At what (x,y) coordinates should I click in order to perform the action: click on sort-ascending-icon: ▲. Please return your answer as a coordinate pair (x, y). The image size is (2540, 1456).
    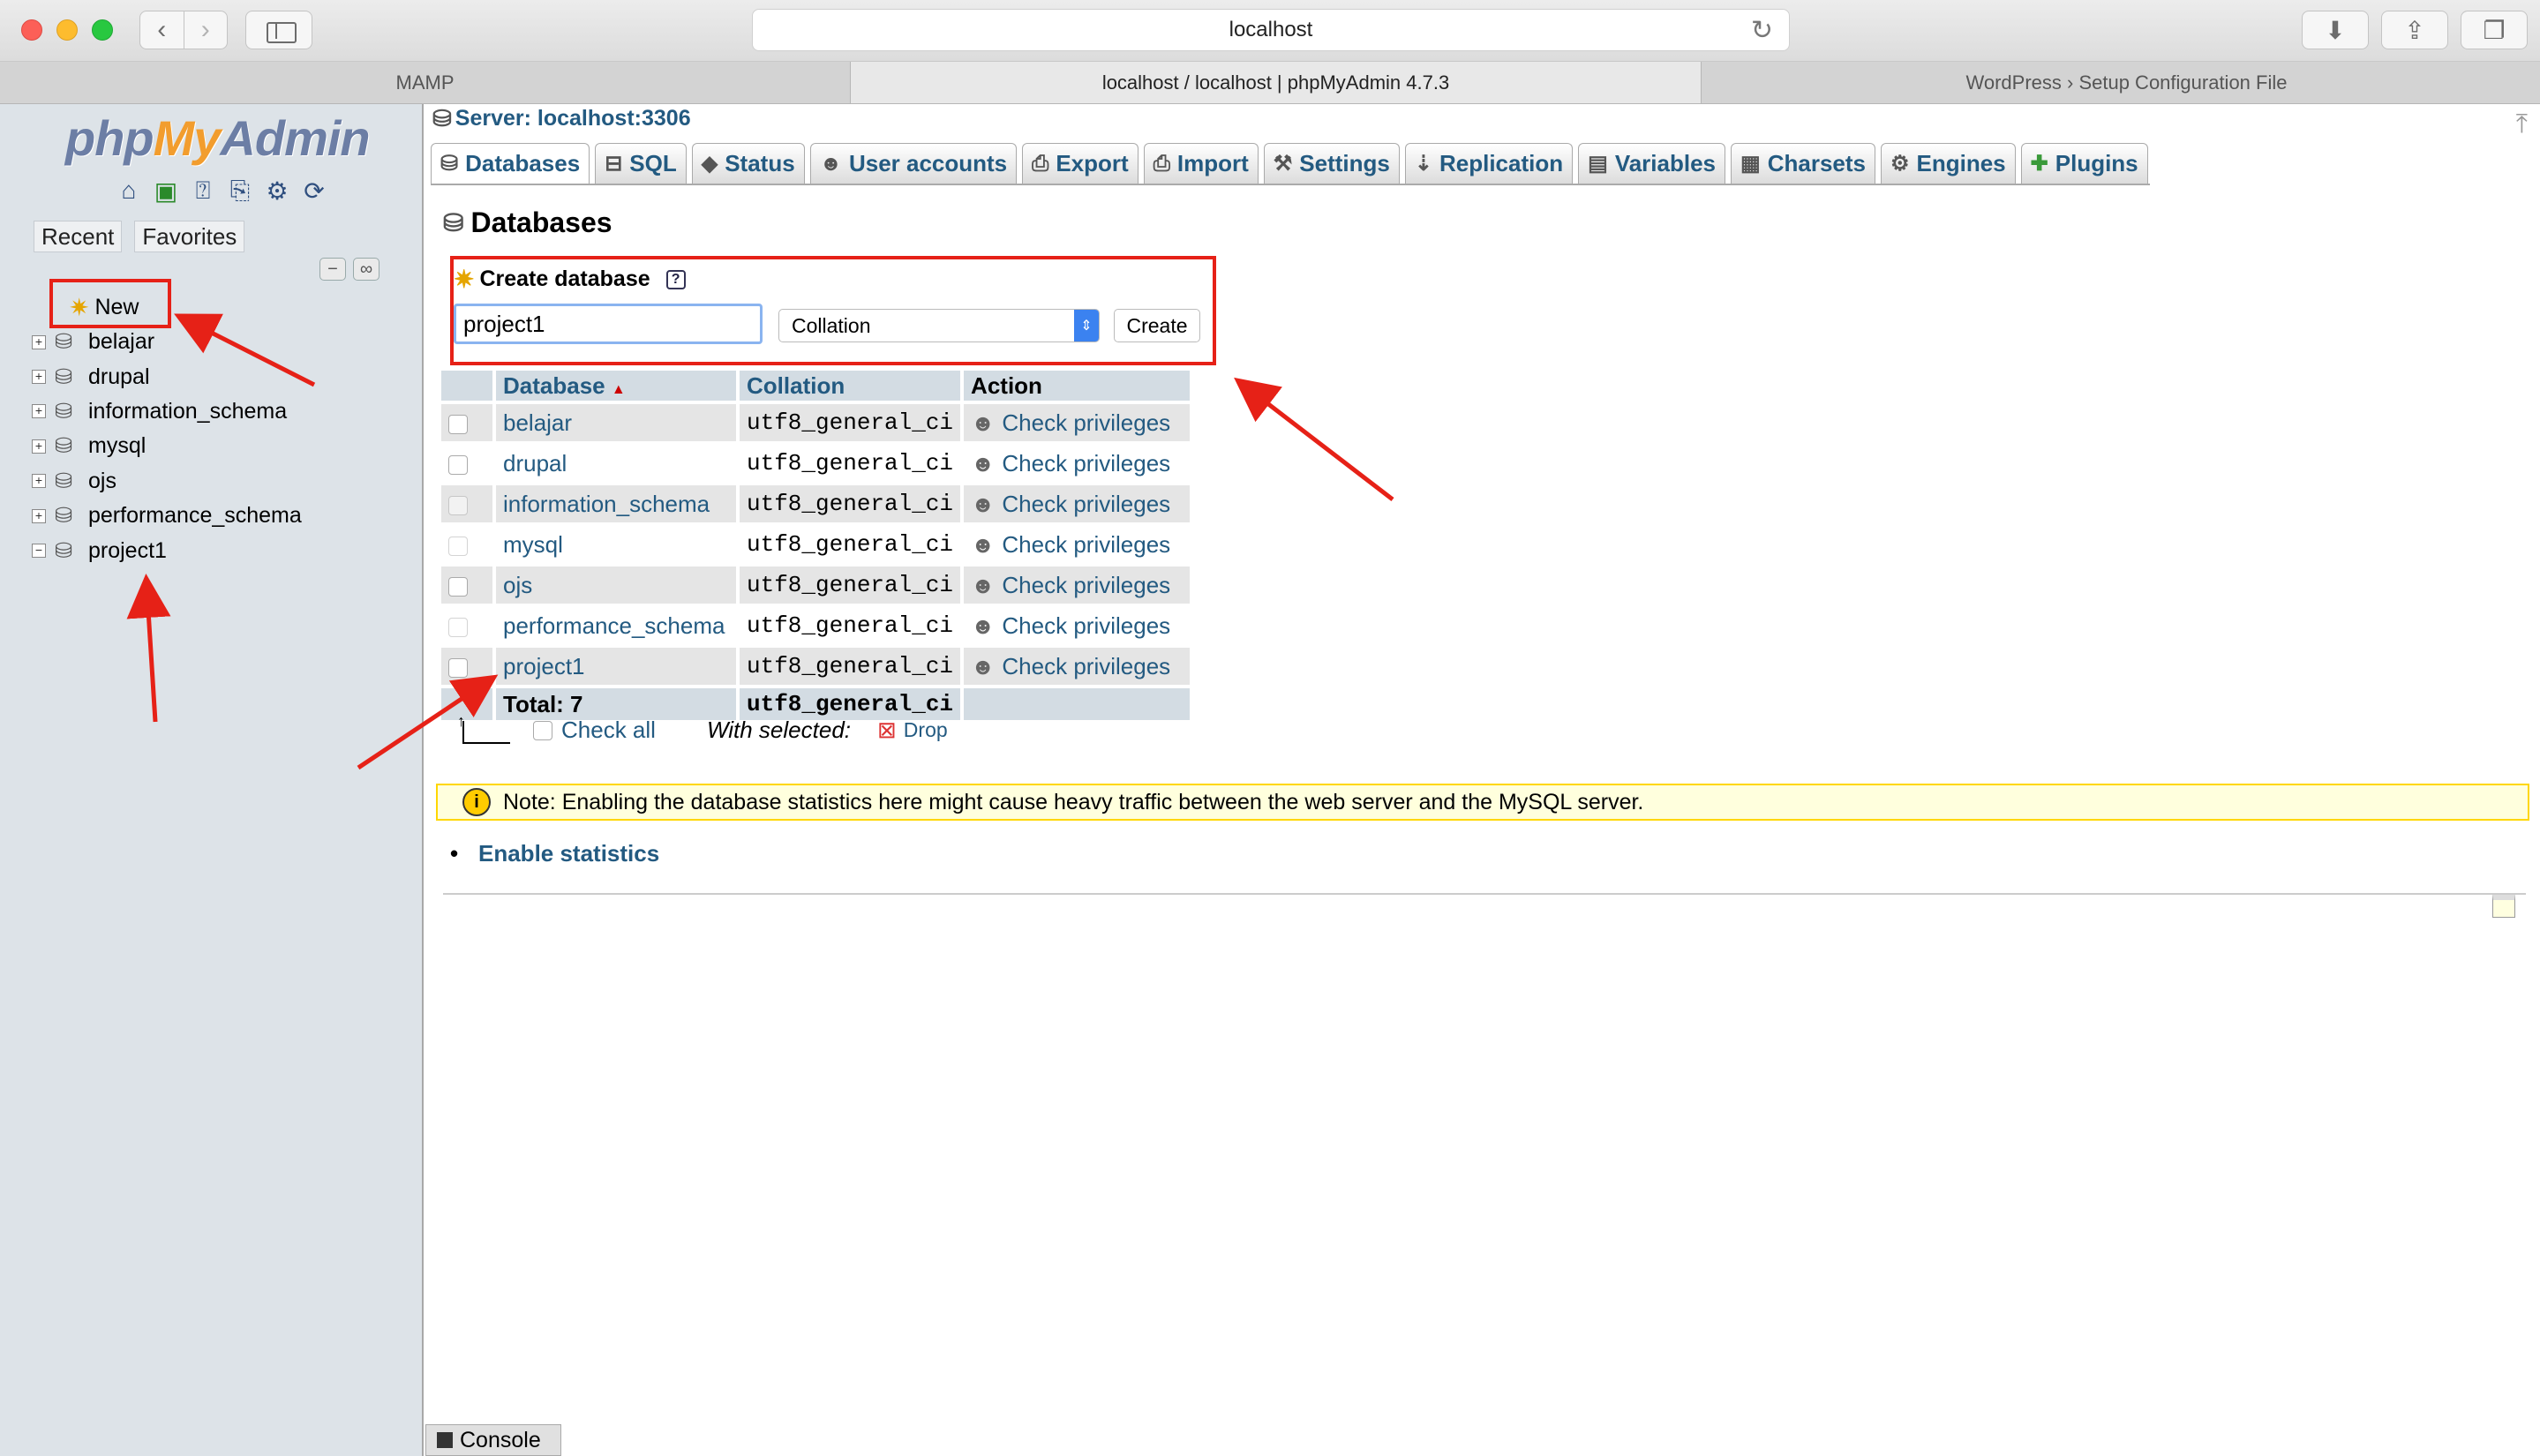
    Looking at the image, I should click on (618, 389).